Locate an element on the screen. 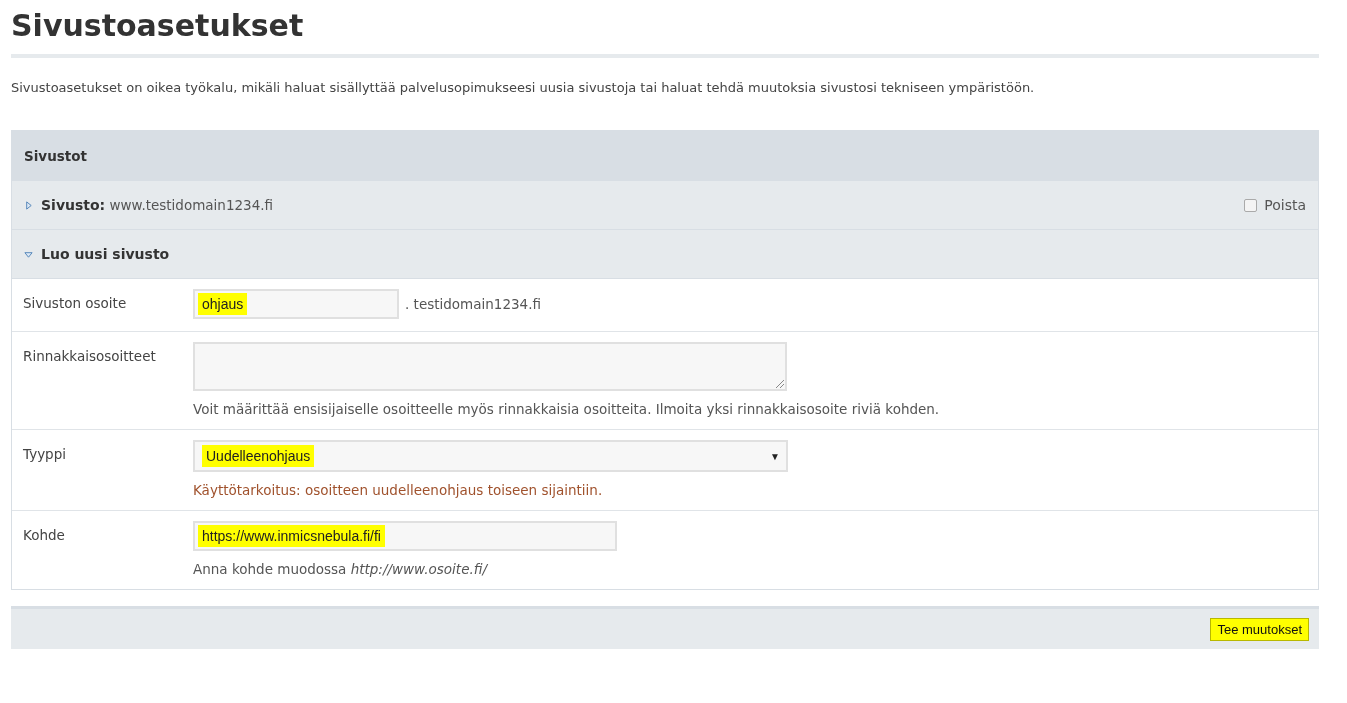 The height and width of the screenshot is (703, 1347). field-label: Tyyppi is located at coordinates (44, 454).